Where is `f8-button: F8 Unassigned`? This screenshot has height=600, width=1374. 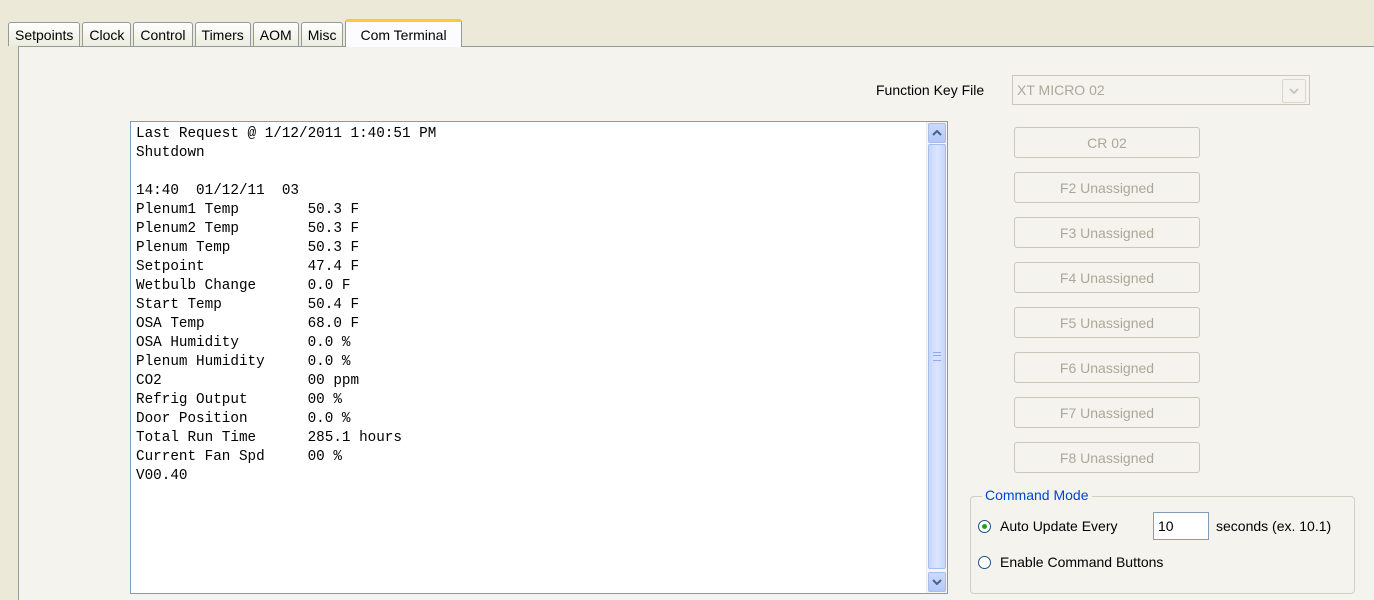
f8-button: F8 Unassigned is located at coordinates (1107, 457).